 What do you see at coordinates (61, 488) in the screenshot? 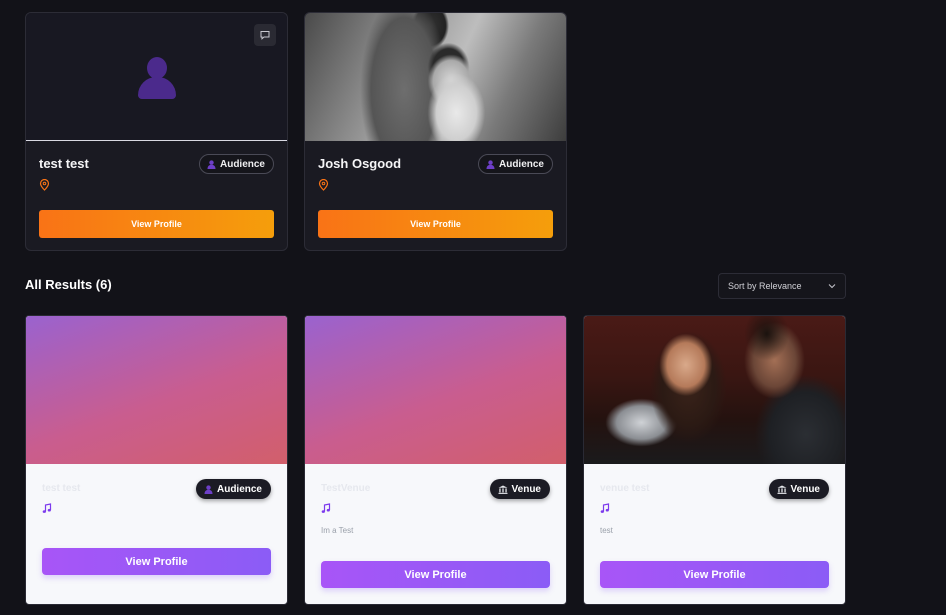
I see `result-name: test test` at bounding box center [61, 488].